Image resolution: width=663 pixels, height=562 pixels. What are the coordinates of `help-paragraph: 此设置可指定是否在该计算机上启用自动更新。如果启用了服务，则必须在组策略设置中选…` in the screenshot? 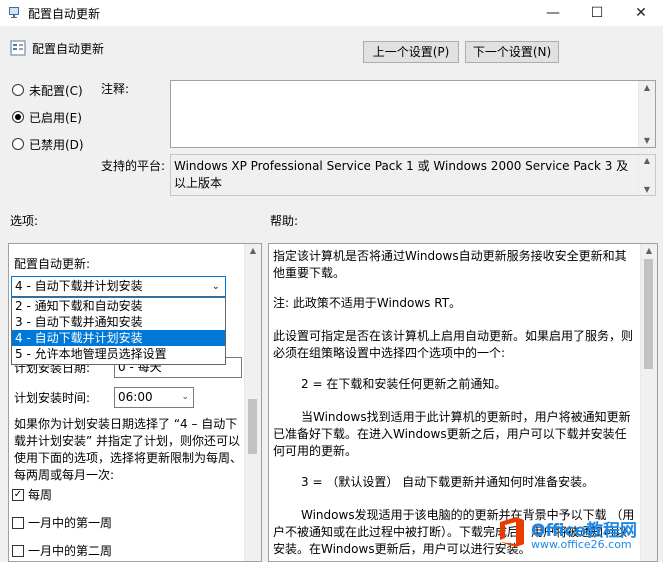 It's located at (453, 344).